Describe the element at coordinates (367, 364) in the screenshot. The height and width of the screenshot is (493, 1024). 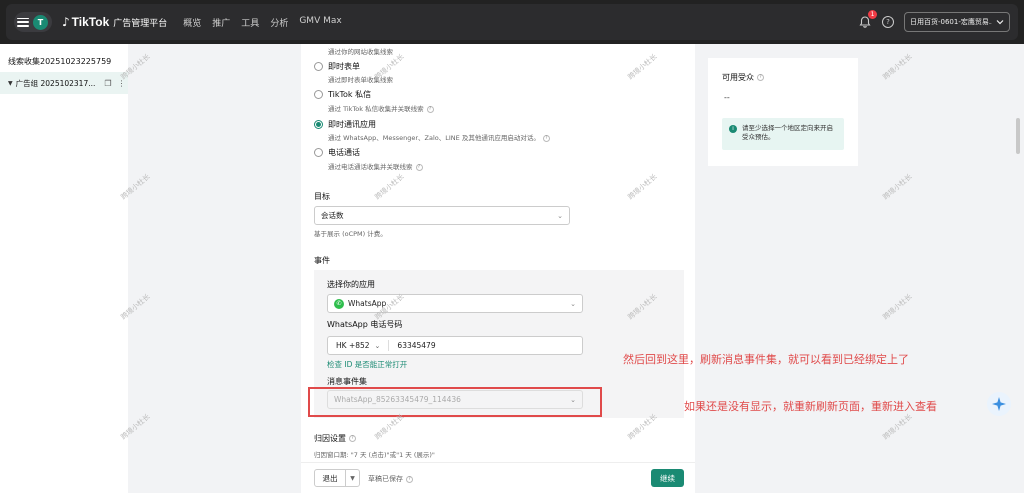
I see `check-id-link: 检查 ID 是否能正常打开` at that location.